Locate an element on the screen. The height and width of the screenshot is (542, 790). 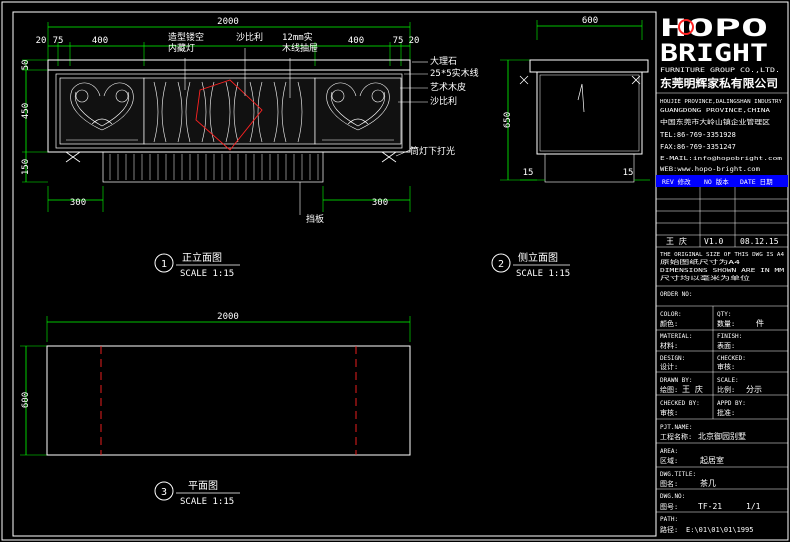
phone-line: TEL:86-769-3351928 is located at coordinates (698, 135).